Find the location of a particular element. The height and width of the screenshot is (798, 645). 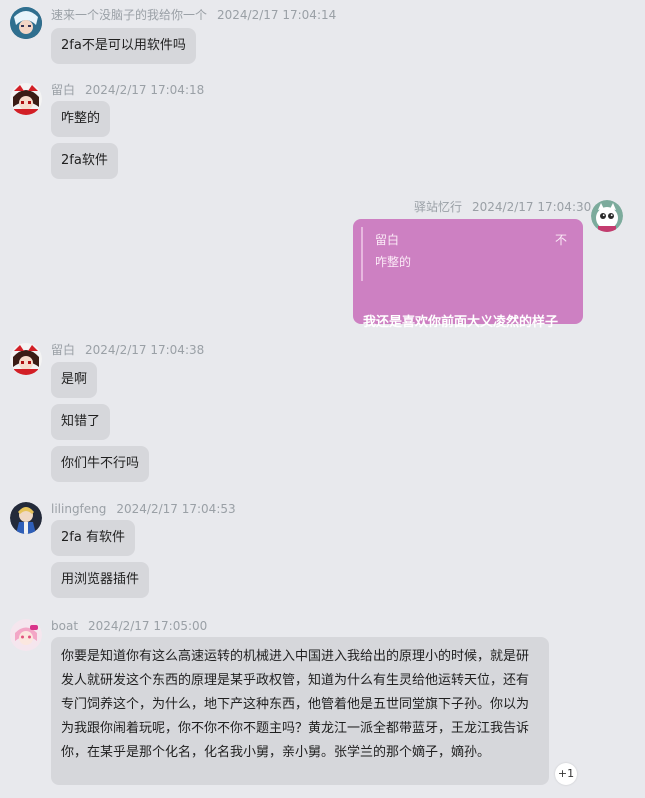

white-cat-avatar-icon is located at coordinates (607, 216).